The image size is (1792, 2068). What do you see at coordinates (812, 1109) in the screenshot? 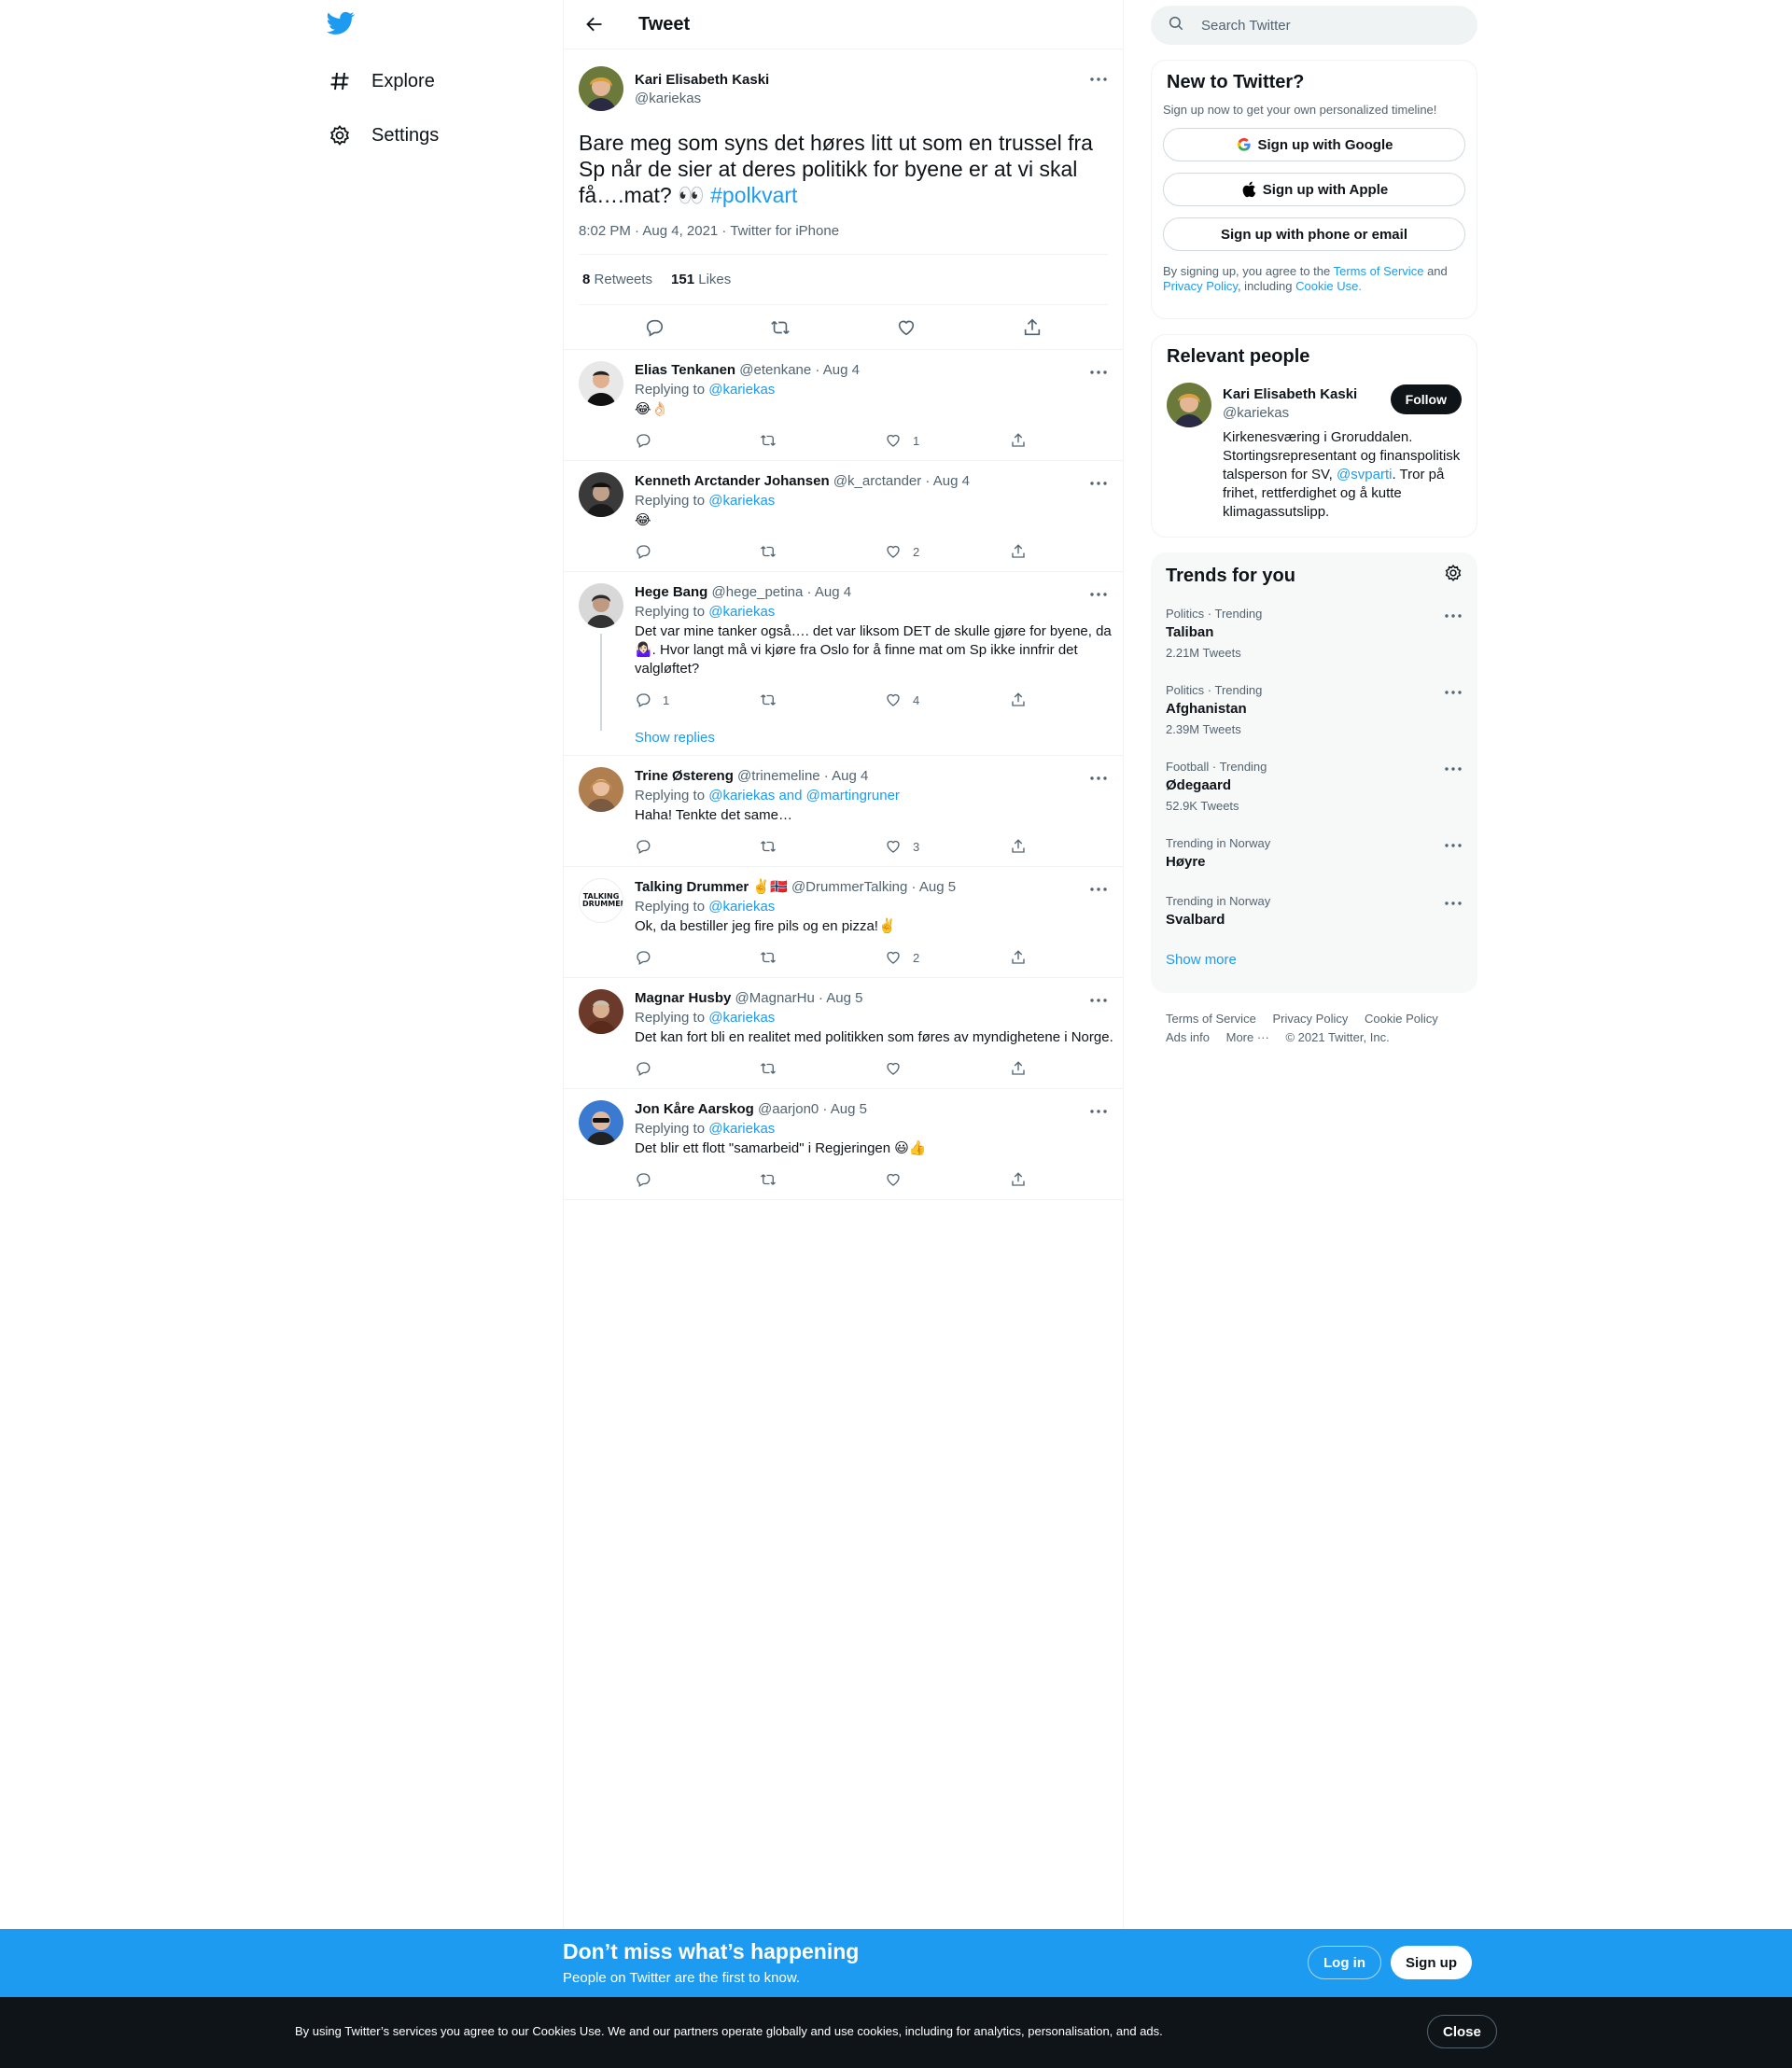
I see `reply-handle-date: @aarjon0 · Aug 5` at bounding box center [812, 1109].